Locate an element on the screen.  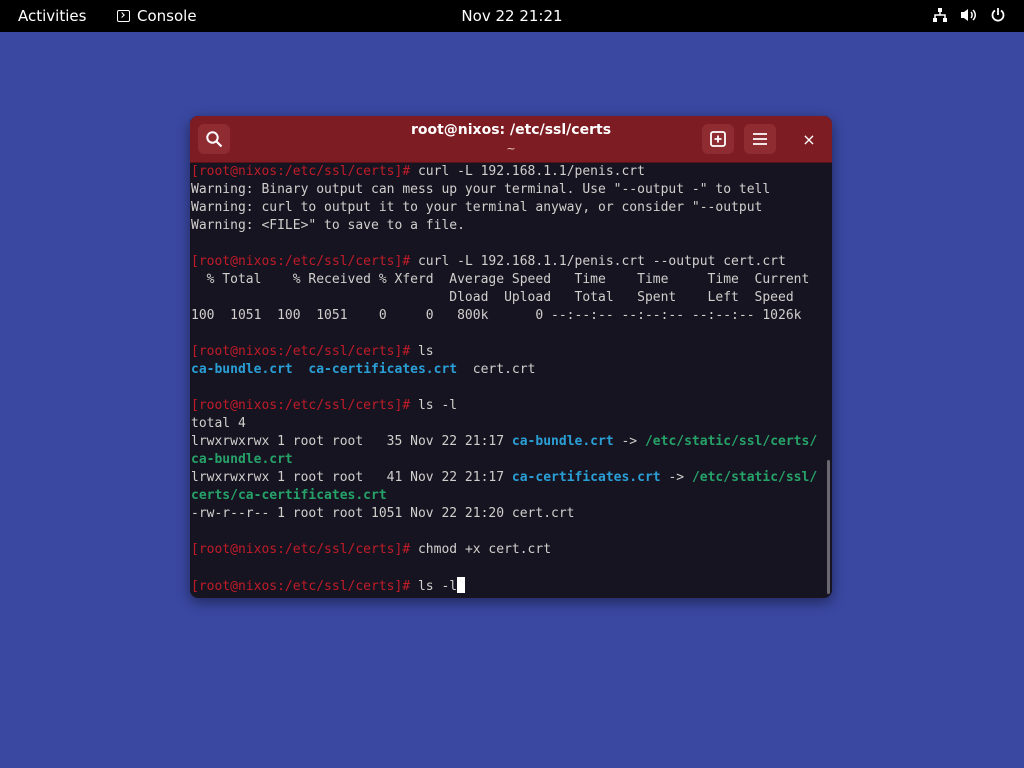
output-text: lrwxrwxrwx 1 root root 35 Nov 22 21:17 is located at coordinates (351, 441).